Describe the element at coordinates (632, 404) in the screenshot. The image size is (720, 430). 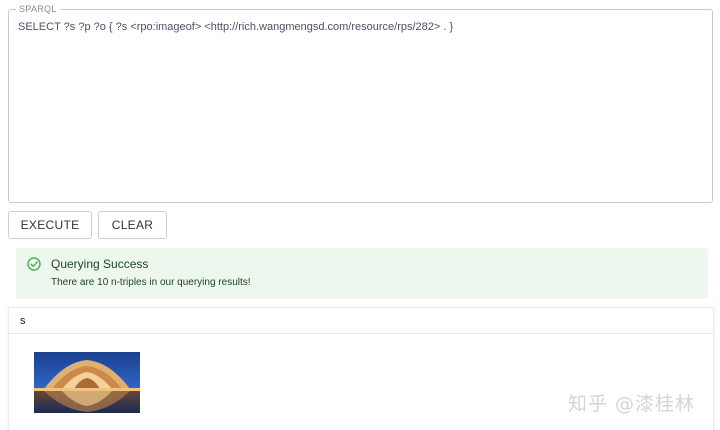
I see `watermark: 知乎 @漆桂林` at that location.